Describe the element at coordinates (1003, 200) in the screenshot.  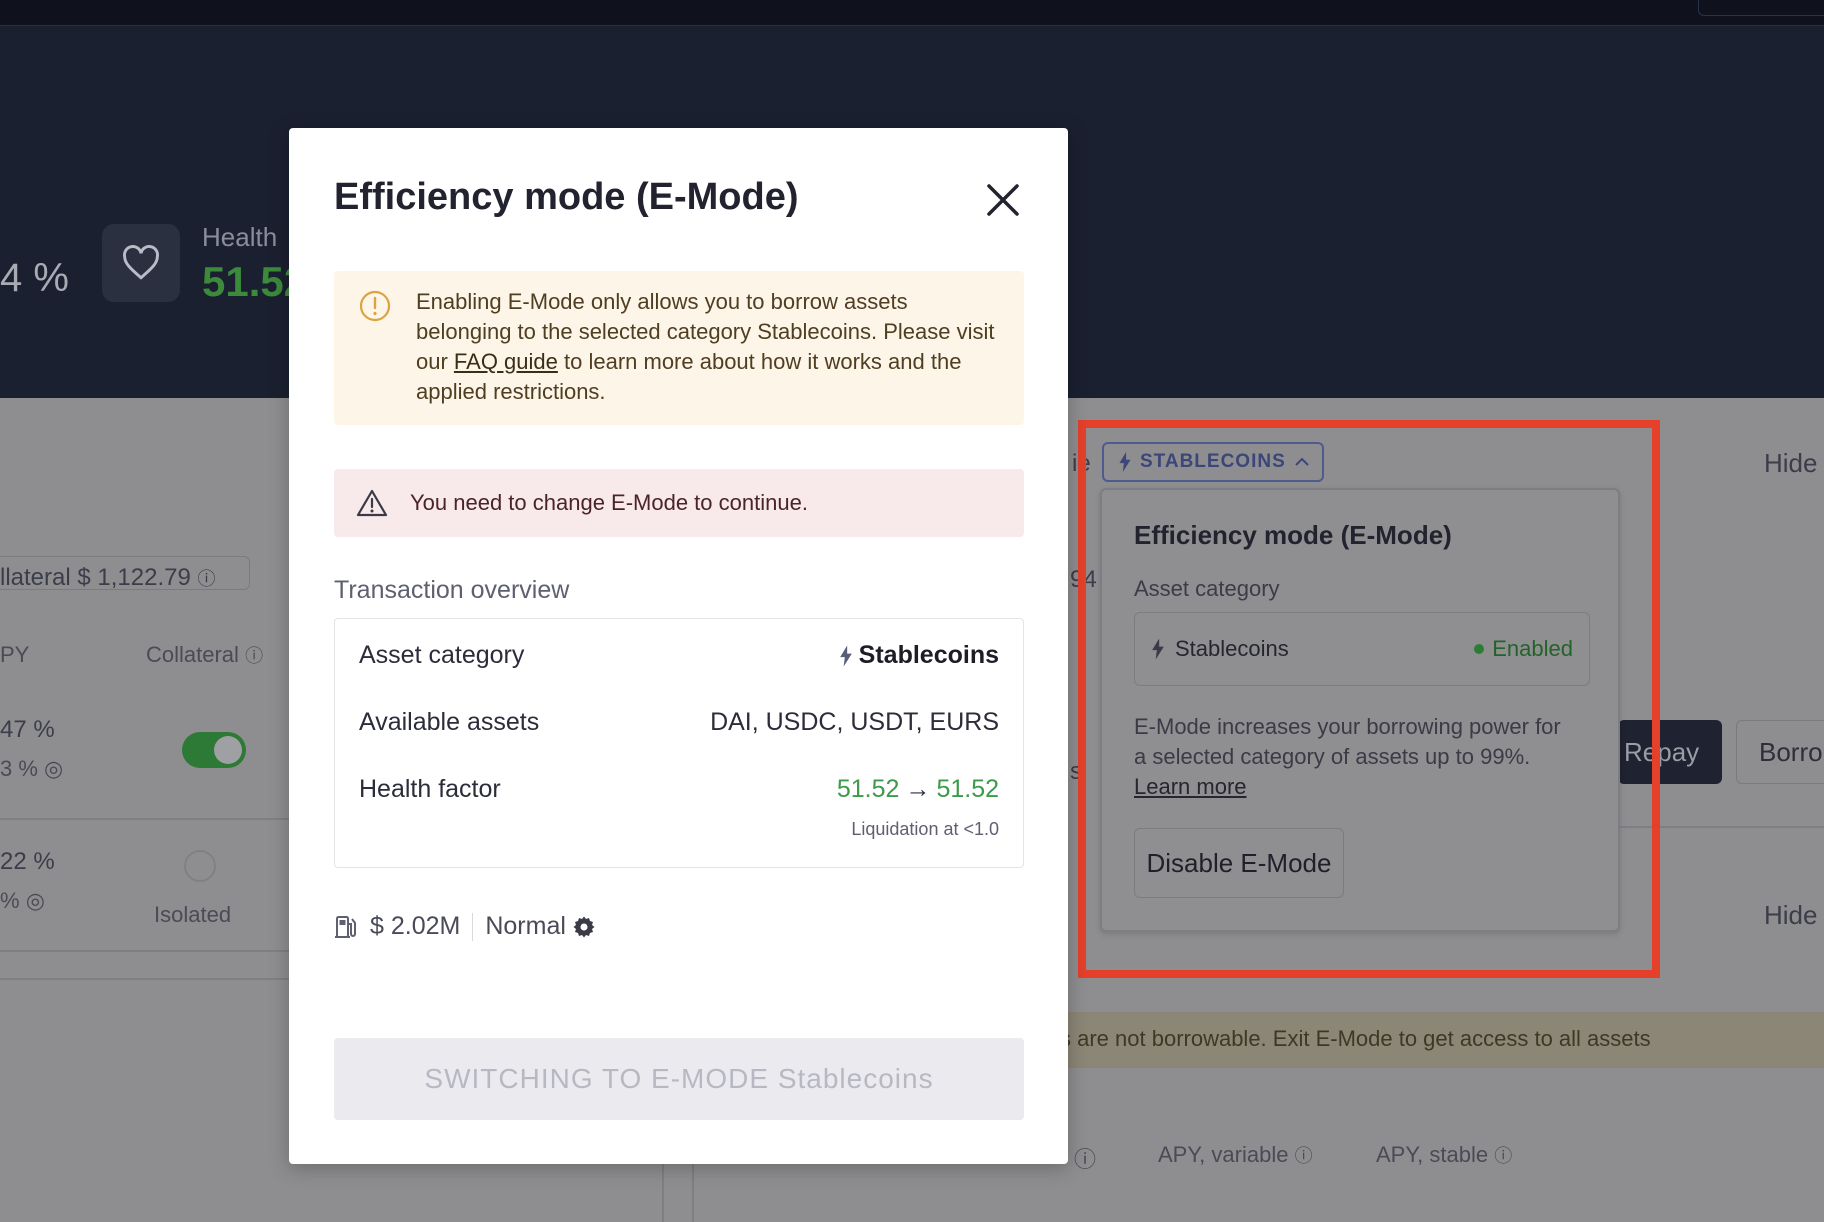
I see `close-icon` at that location.